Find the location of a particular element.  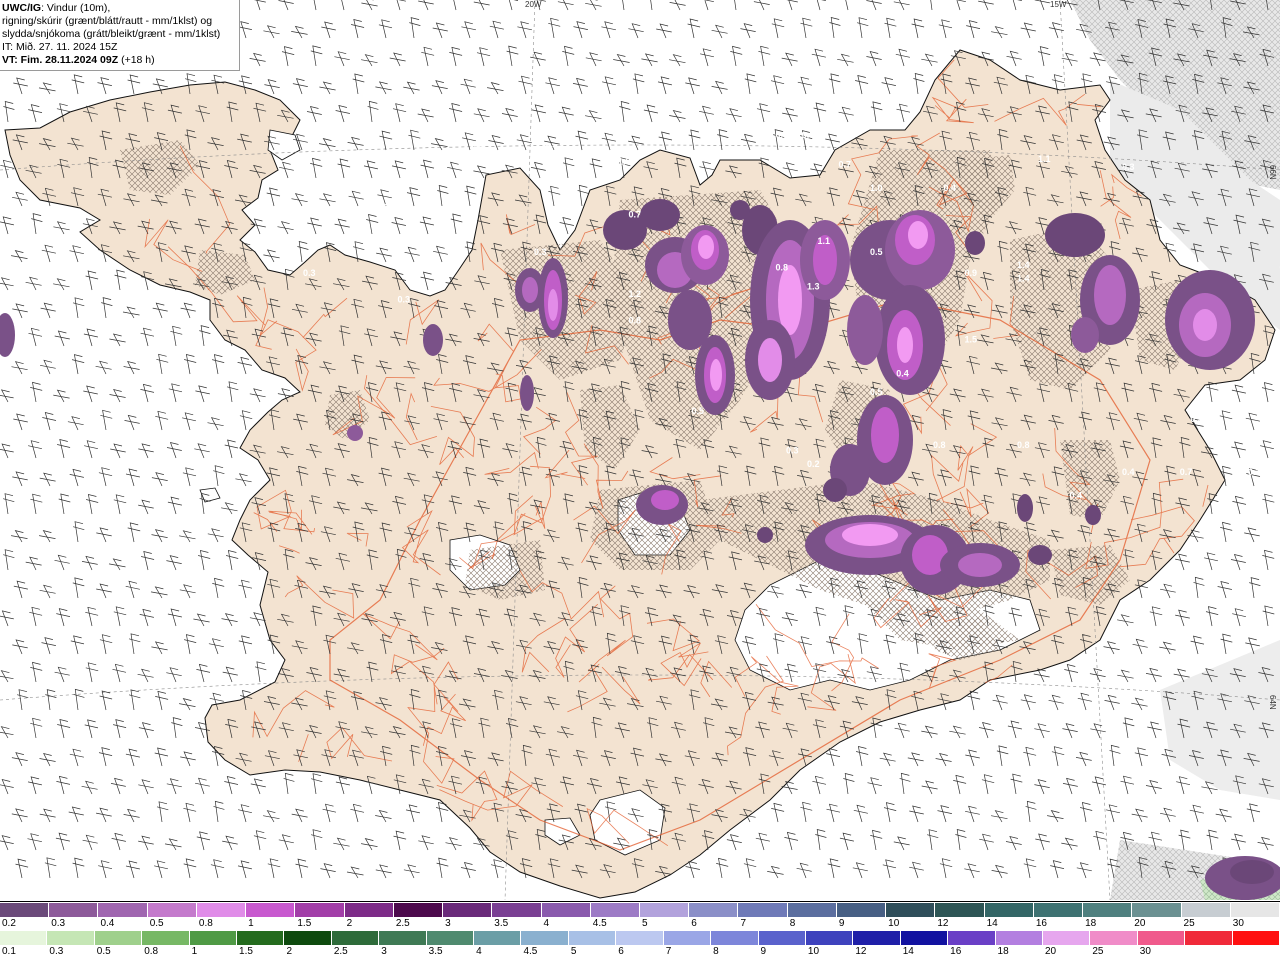

legend-label: 25 is located at coordinates (1098, 951).